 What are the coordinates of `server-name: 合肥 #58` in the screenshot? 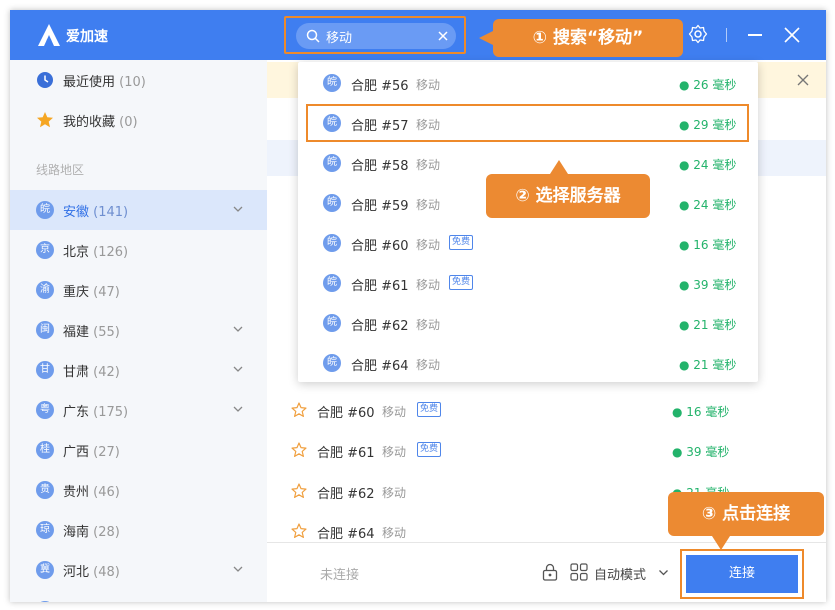 It's located at (380, 166).